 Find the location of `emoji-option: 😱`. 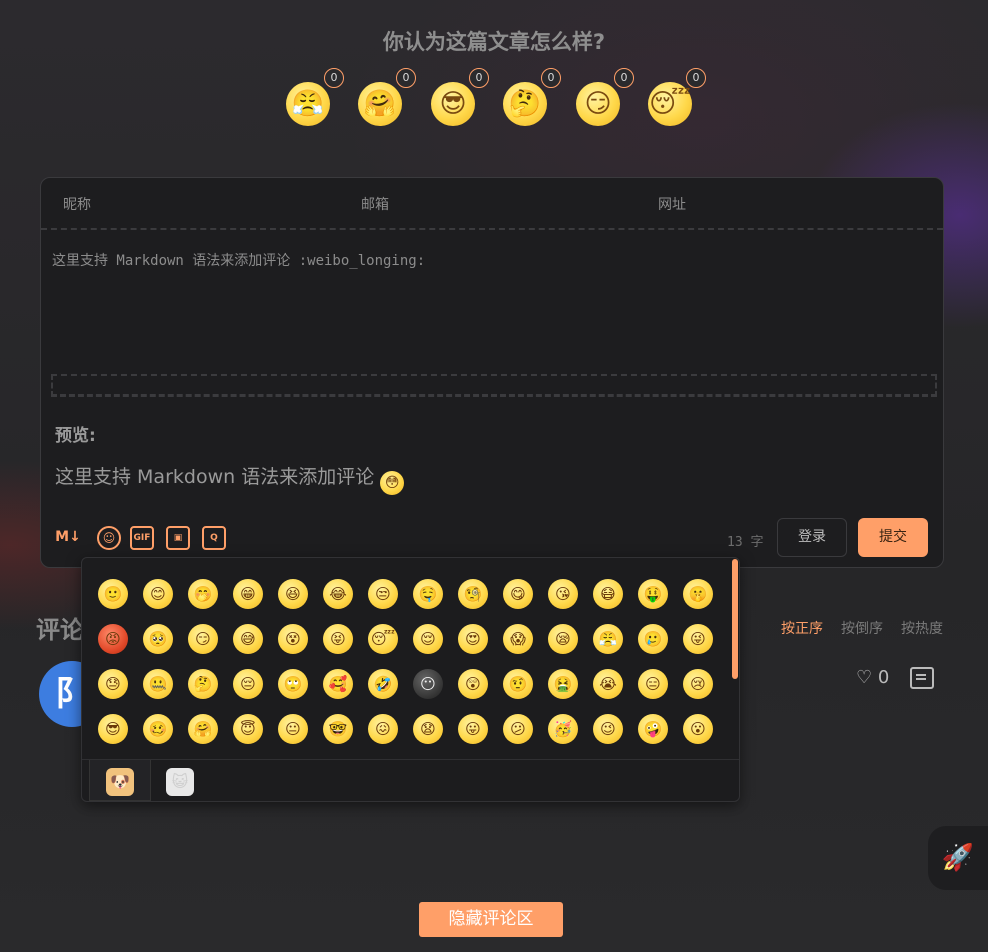

emoji-option: 😱 is located at coordinates (518, 639).